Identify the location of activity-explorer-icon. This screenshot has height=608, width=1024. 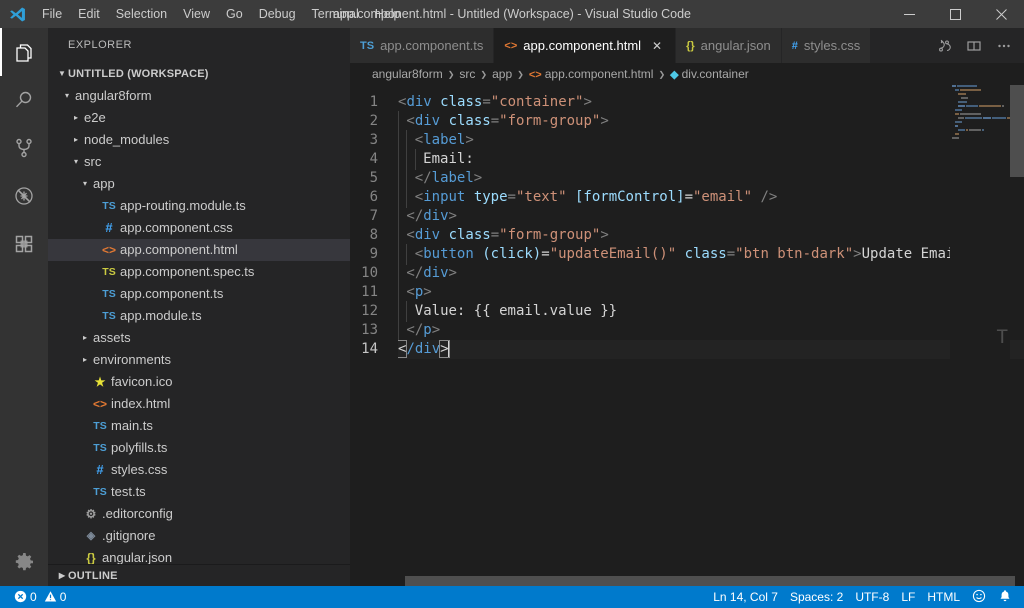
(24, 52).